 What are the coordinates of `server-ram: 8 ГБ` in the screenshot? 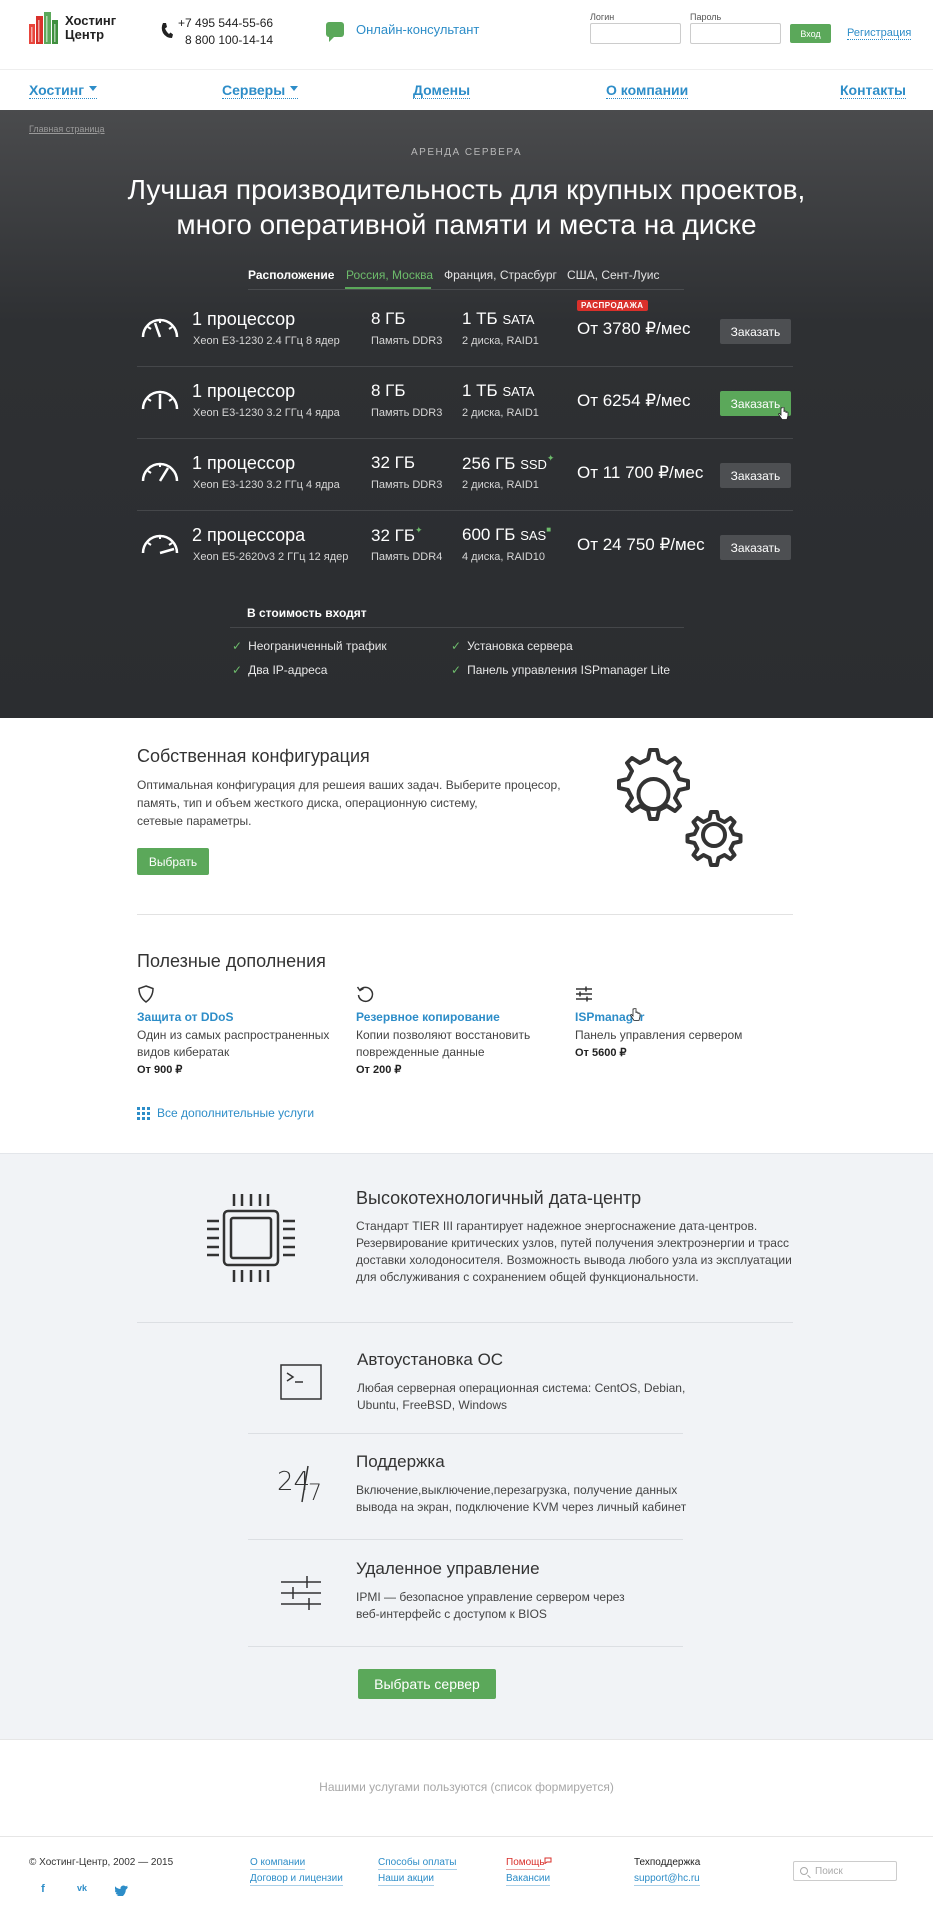 It's located at (388, 390).